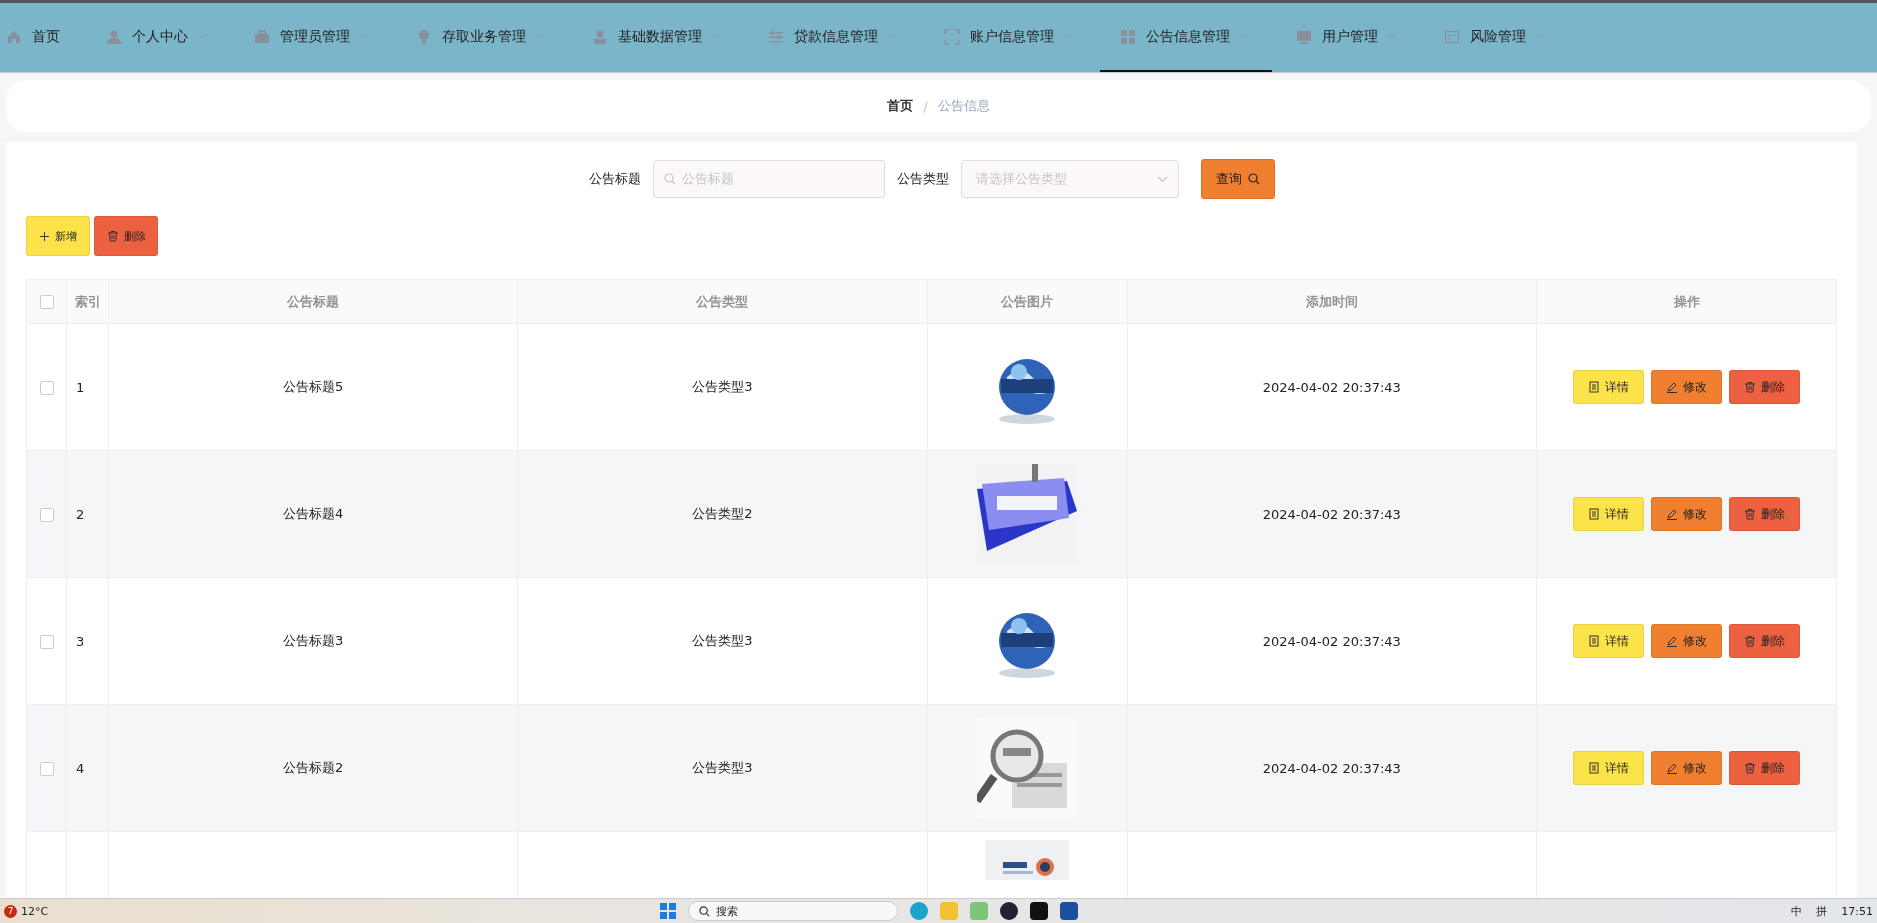 This screenshot has height=923, width=1877. What do you see at coordinates (313, 301) in the screenshot?
I see `column-header: 公告标题` at bounding box center [313, 301].